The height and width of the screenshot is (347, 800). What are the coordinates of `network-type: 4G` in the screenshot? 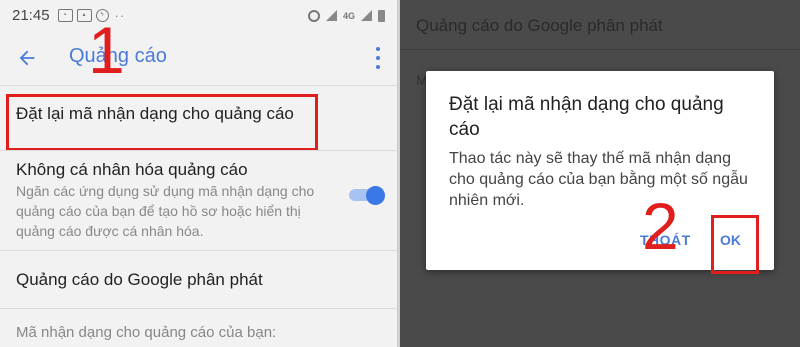 It's located at (348, 15).